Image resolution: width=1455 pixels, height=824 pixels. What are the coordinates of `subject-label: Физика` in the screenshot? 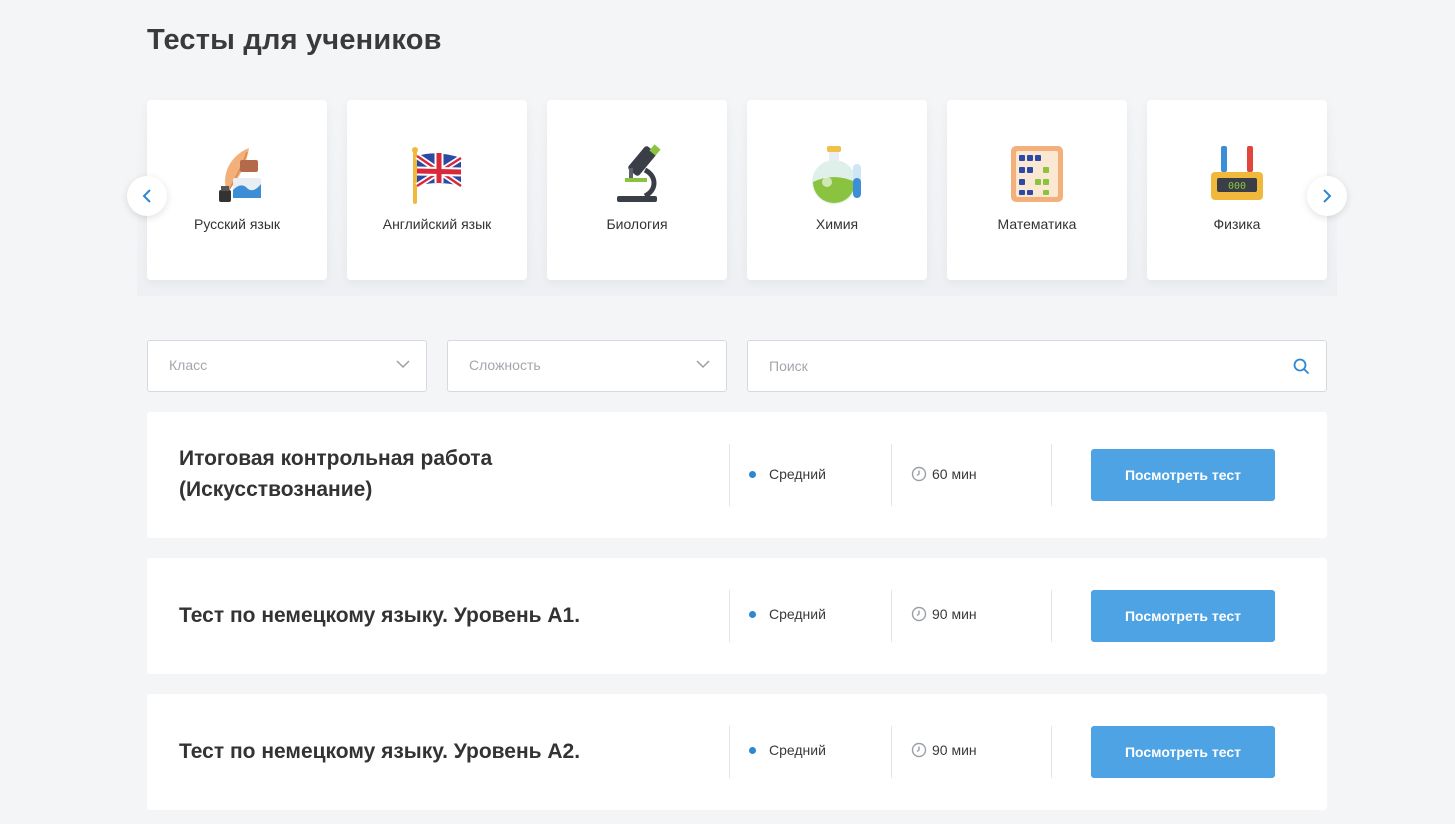 It's located at (1237, 224).